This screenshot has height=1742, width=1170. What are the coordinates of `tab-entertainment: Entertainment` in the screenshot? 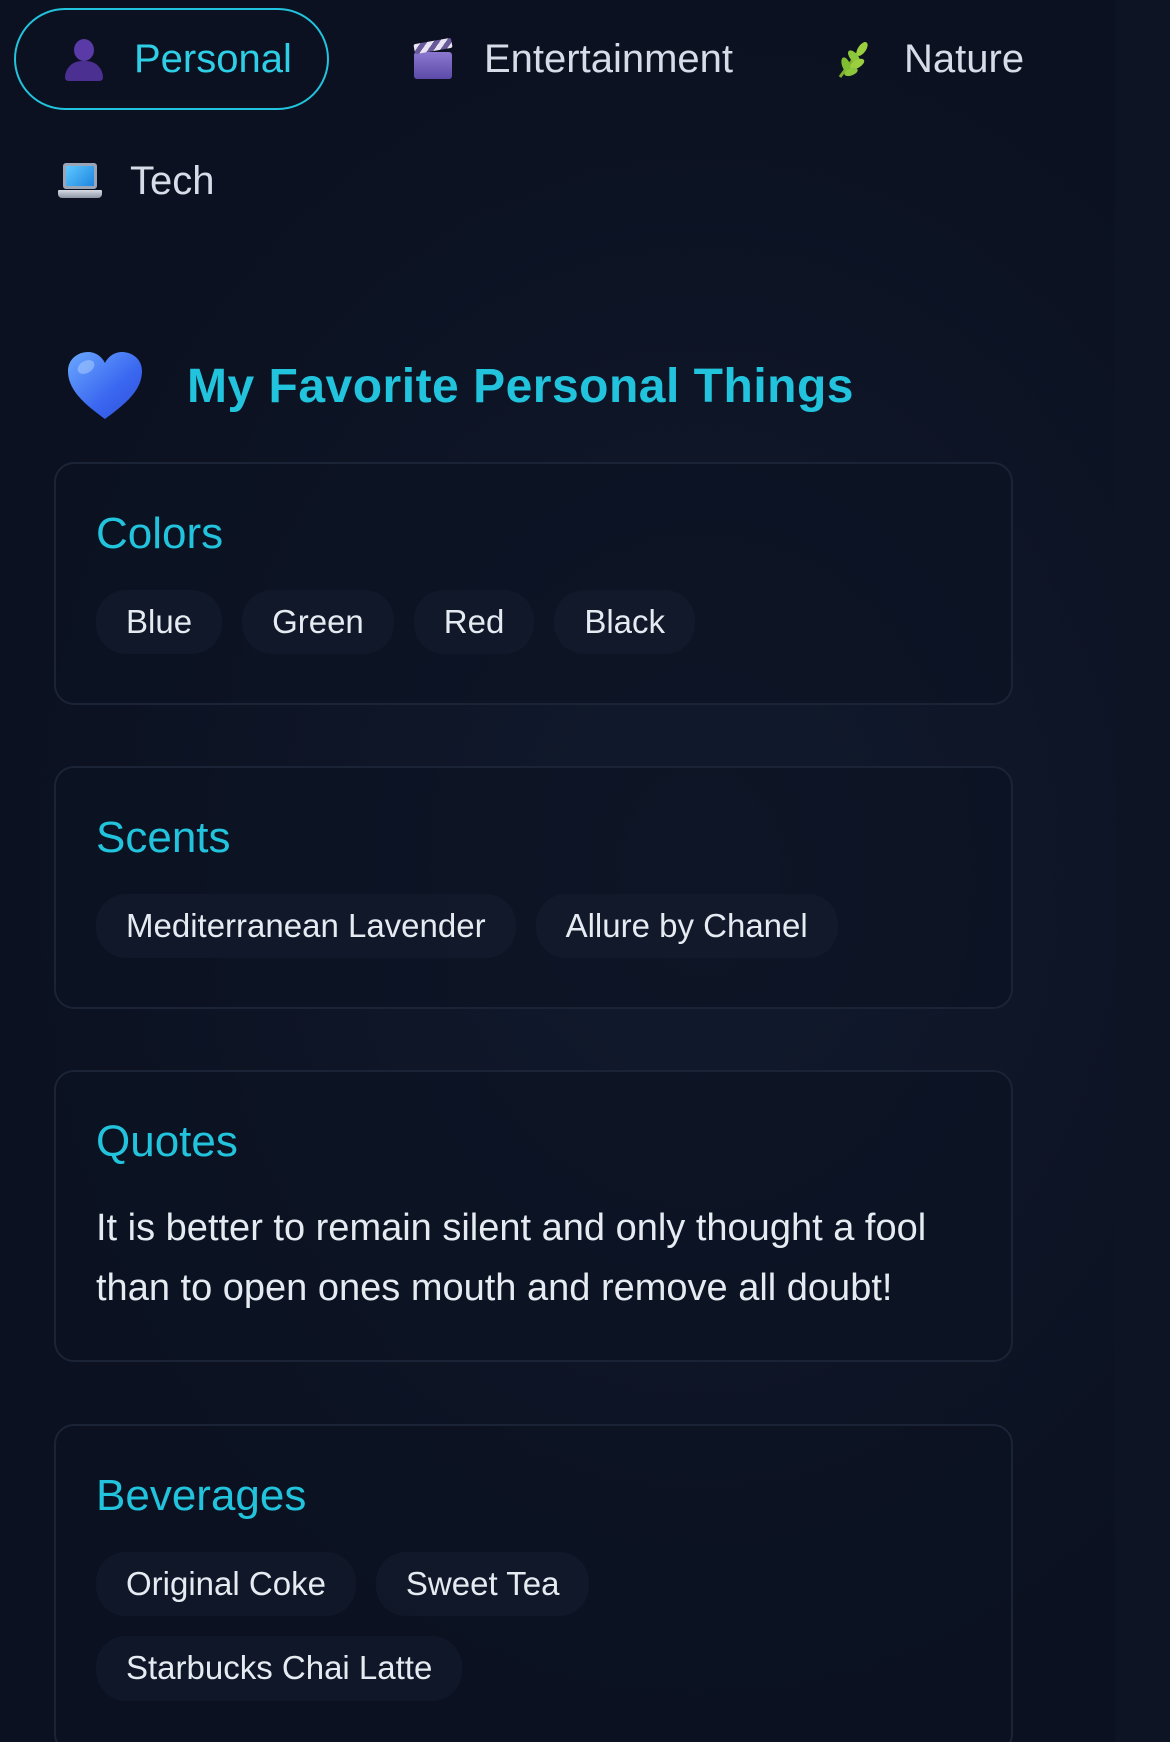 It's located at (576, 59).